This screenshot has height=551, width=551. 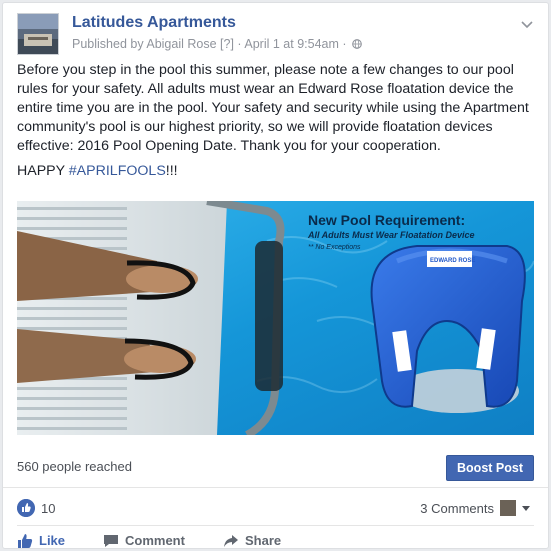 I want to click on page-avatar, so click(x=38, y=34).